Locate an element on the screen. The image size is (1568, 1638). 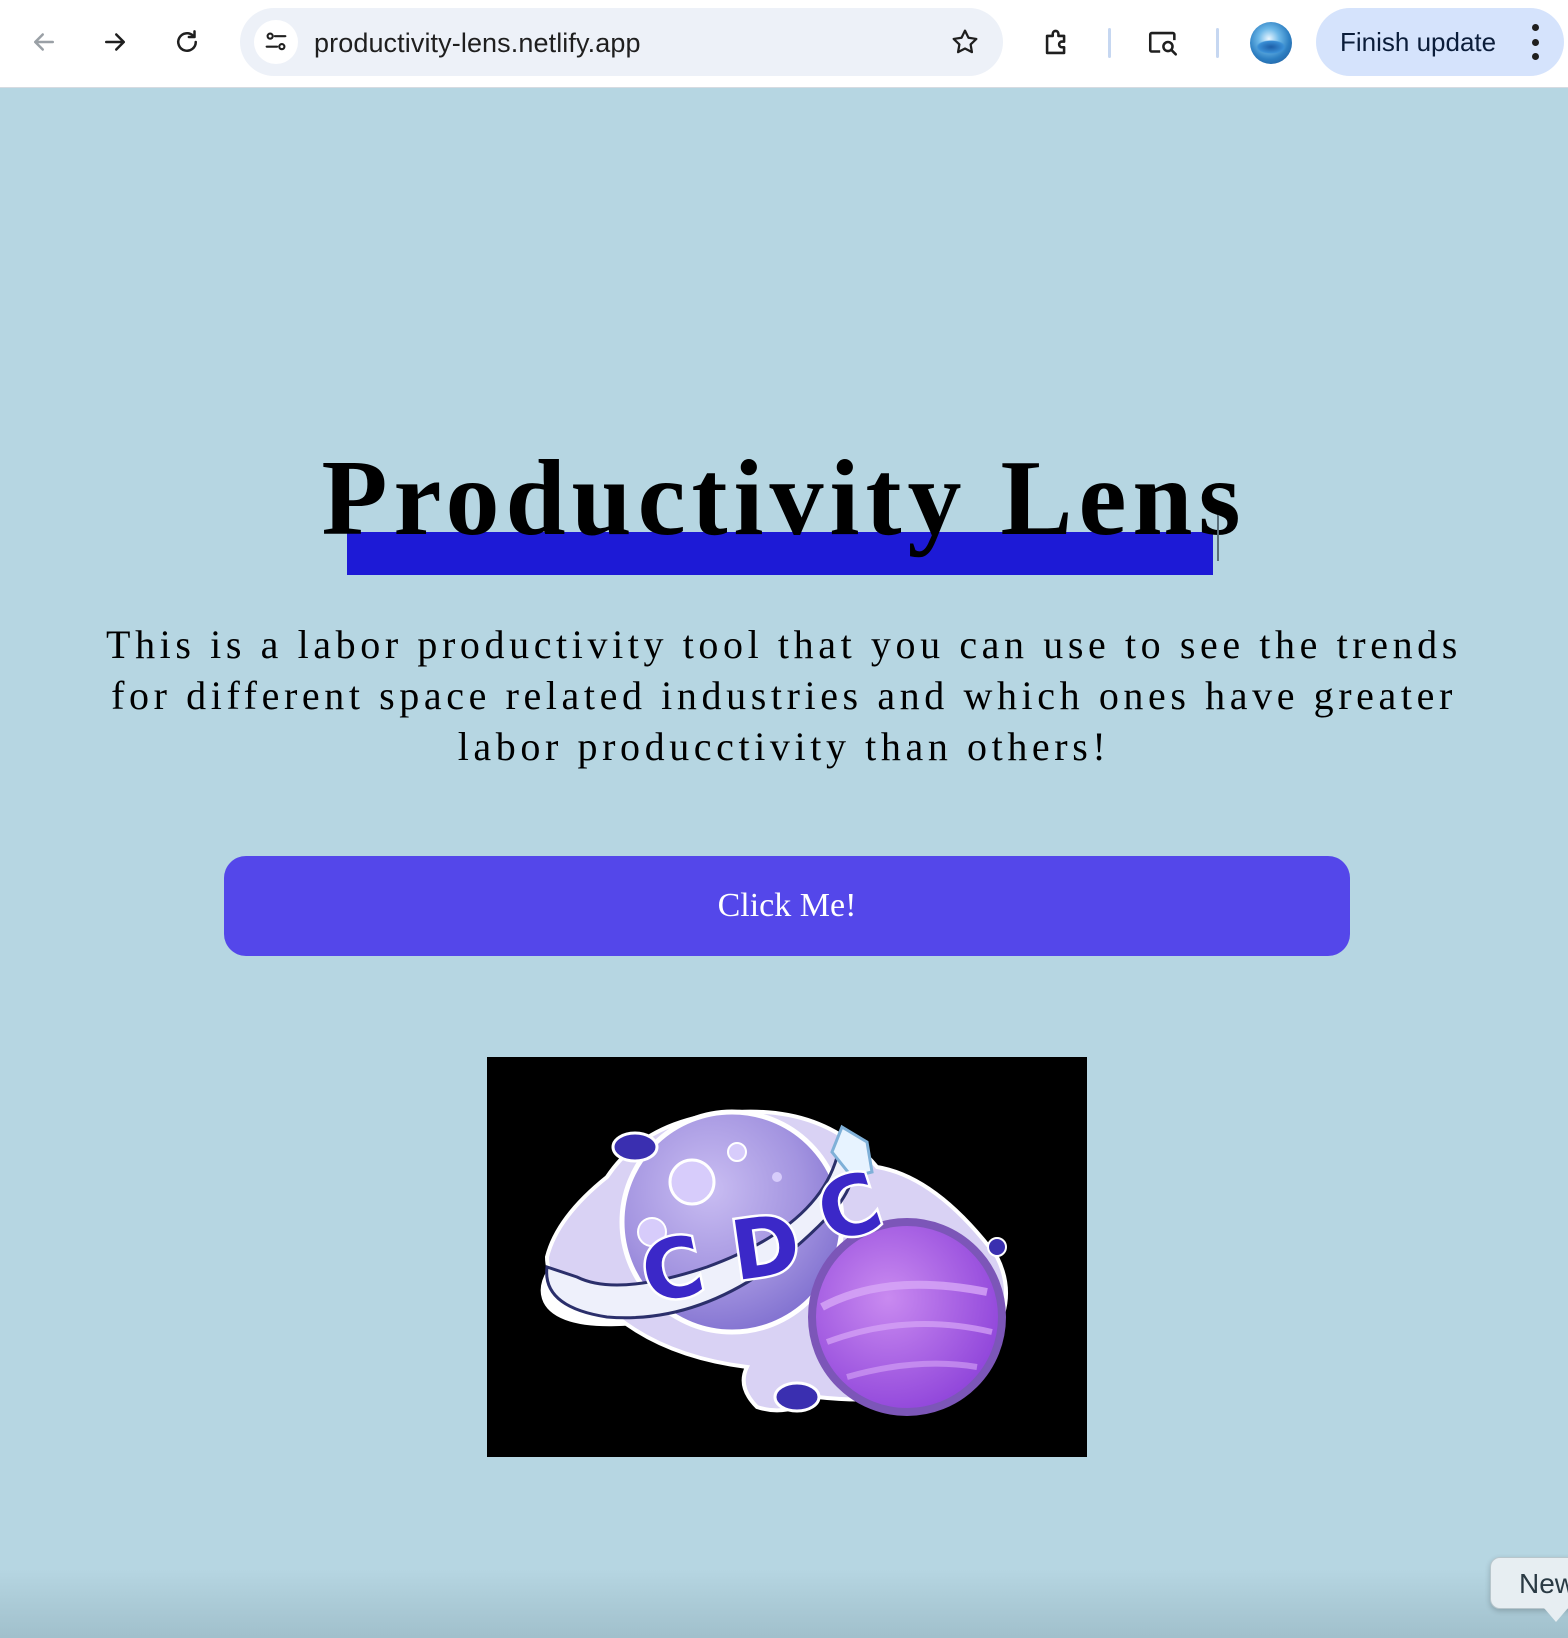
page-title: Productivity Lens is located at coordinates (784, 498).